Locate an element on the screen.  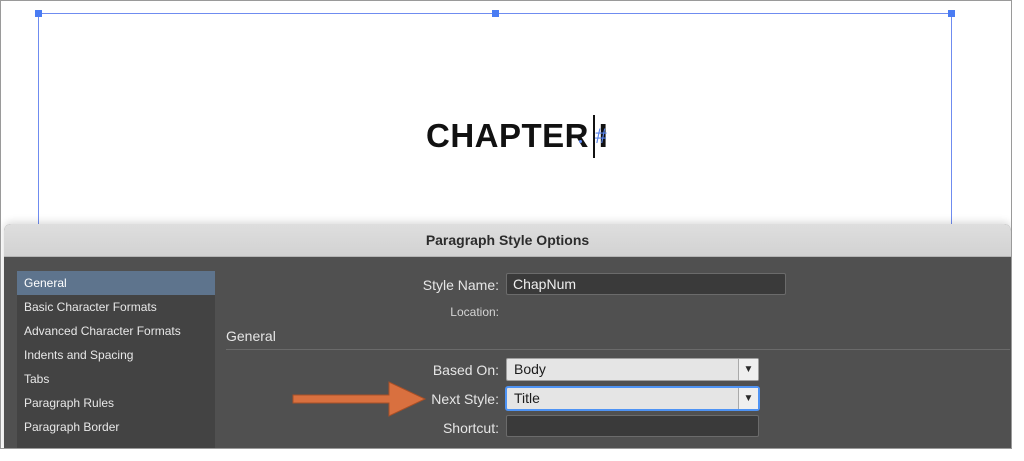
section-divider is located at coordinates (618, 349).